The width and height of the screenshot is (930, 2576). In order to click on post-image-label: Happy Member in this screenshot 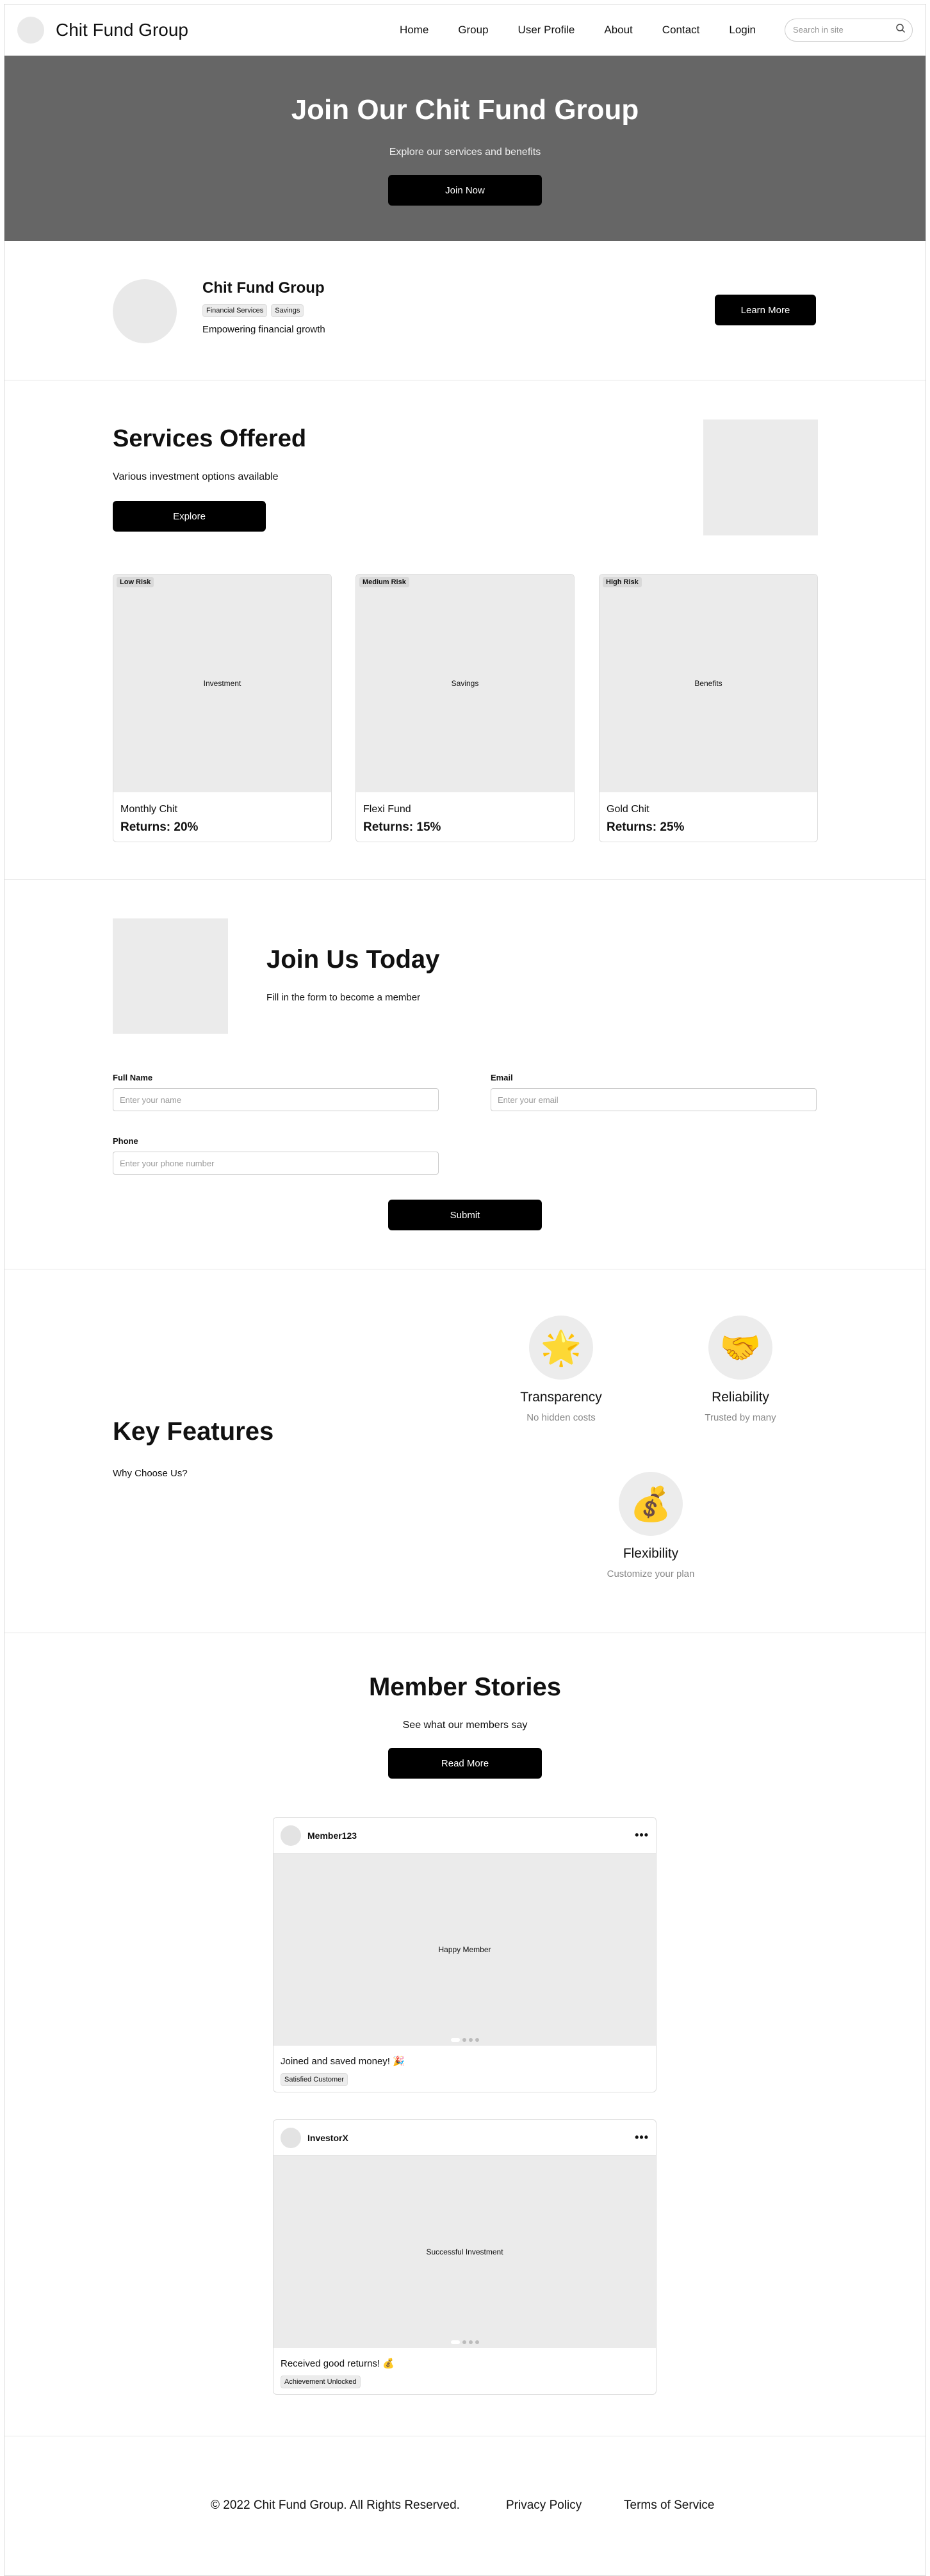, I will do `click(464, 1949)`.